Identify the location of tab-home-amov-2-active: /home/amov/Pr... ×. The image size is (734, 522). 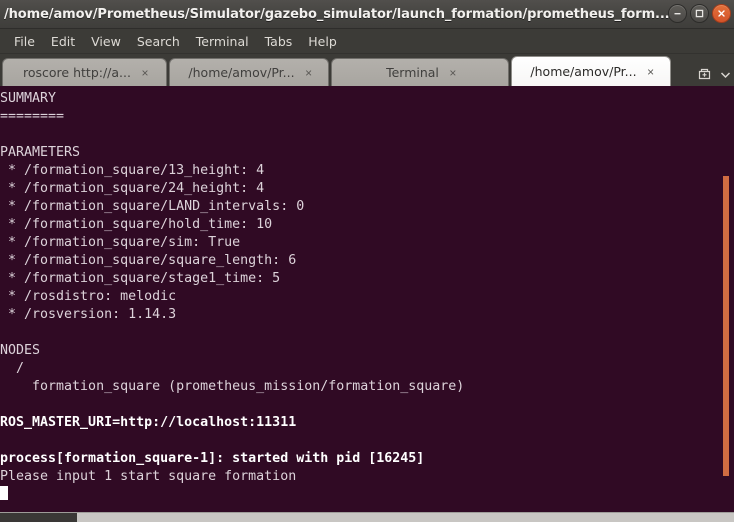
(591, 71).